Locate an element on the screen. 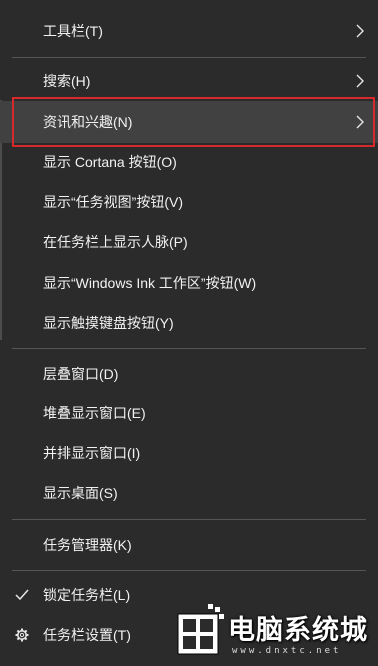 This screenshot has width=378, height=666. menu-item-show-people: 在任务栏上显示人脉(P) is located at coordinates (189, 242).